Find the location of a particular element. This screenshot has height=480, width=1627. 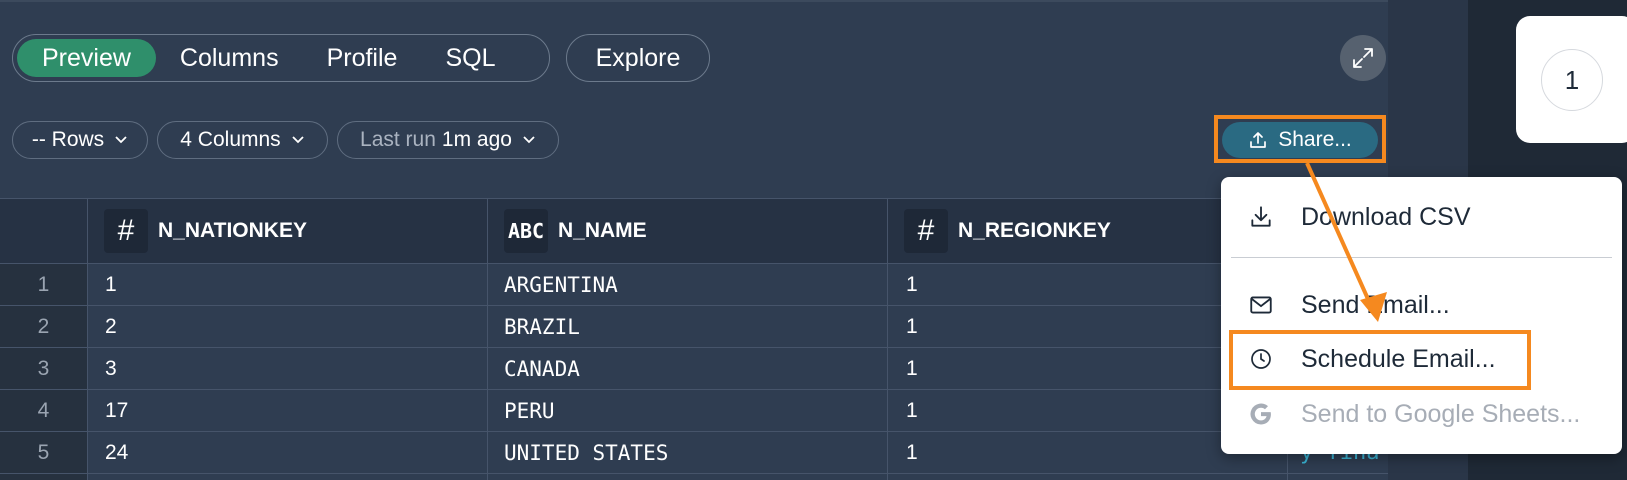

cell-name: BRAZIL is located at coordinates (542, 327).